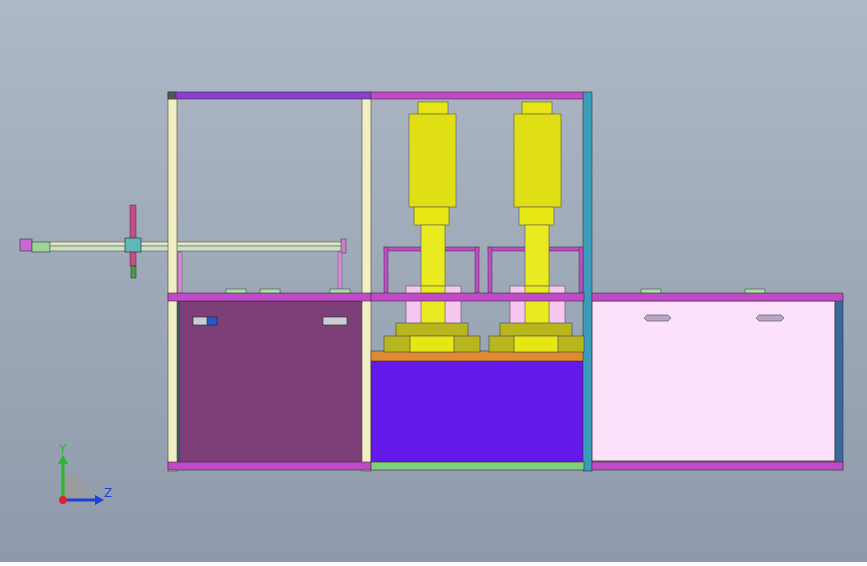  What do you see at coordinates (108, 493) in the screenshot?
I see `axis-z-label: Z` at bounding box center [108, 493].